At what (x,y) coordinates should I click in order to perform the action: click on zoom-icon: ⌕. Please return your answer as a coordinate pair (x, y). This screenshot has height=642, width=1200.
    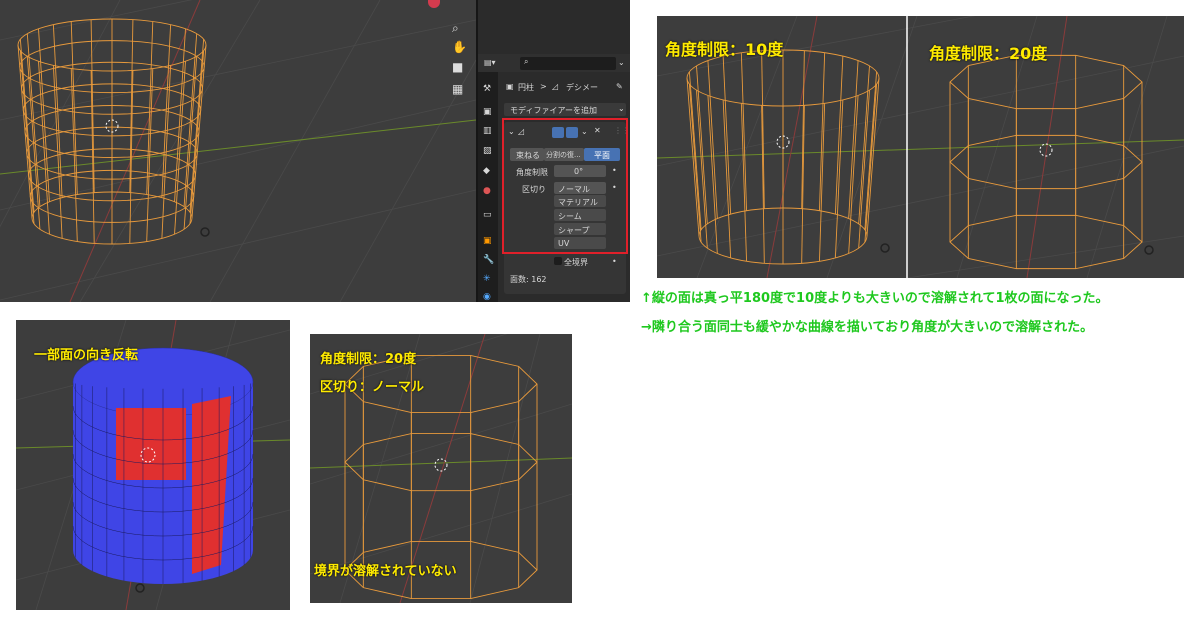
    Looking at the image, I should click on (459, 28).